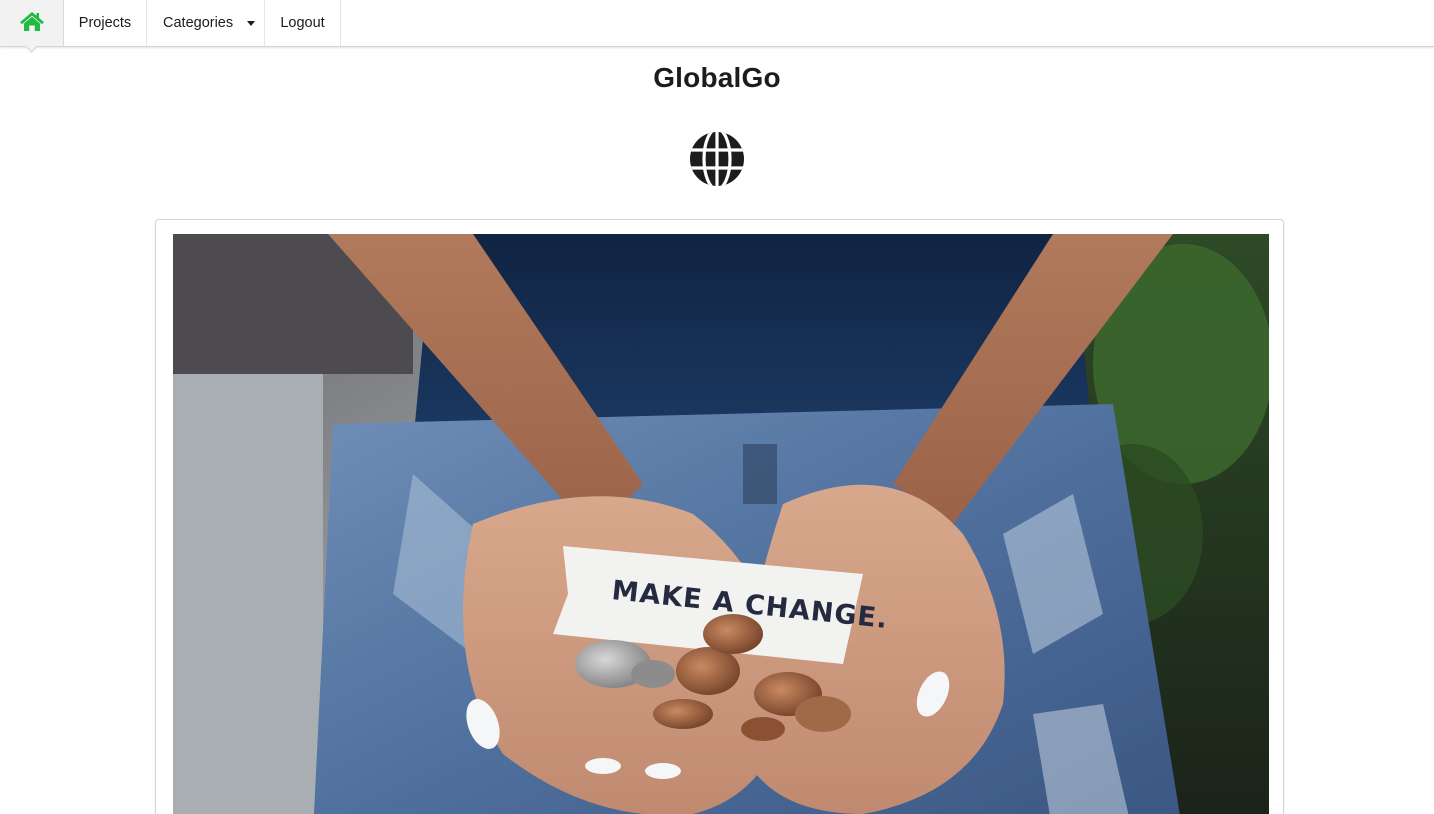  I want to click on home-icon, so click(32, 23).